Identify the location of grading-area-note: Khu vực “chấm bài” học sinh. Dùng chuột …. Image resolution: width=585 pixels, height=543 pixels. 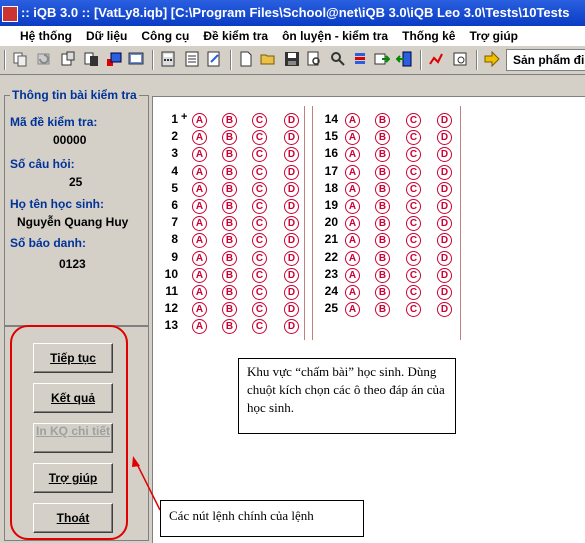
(347, 396).